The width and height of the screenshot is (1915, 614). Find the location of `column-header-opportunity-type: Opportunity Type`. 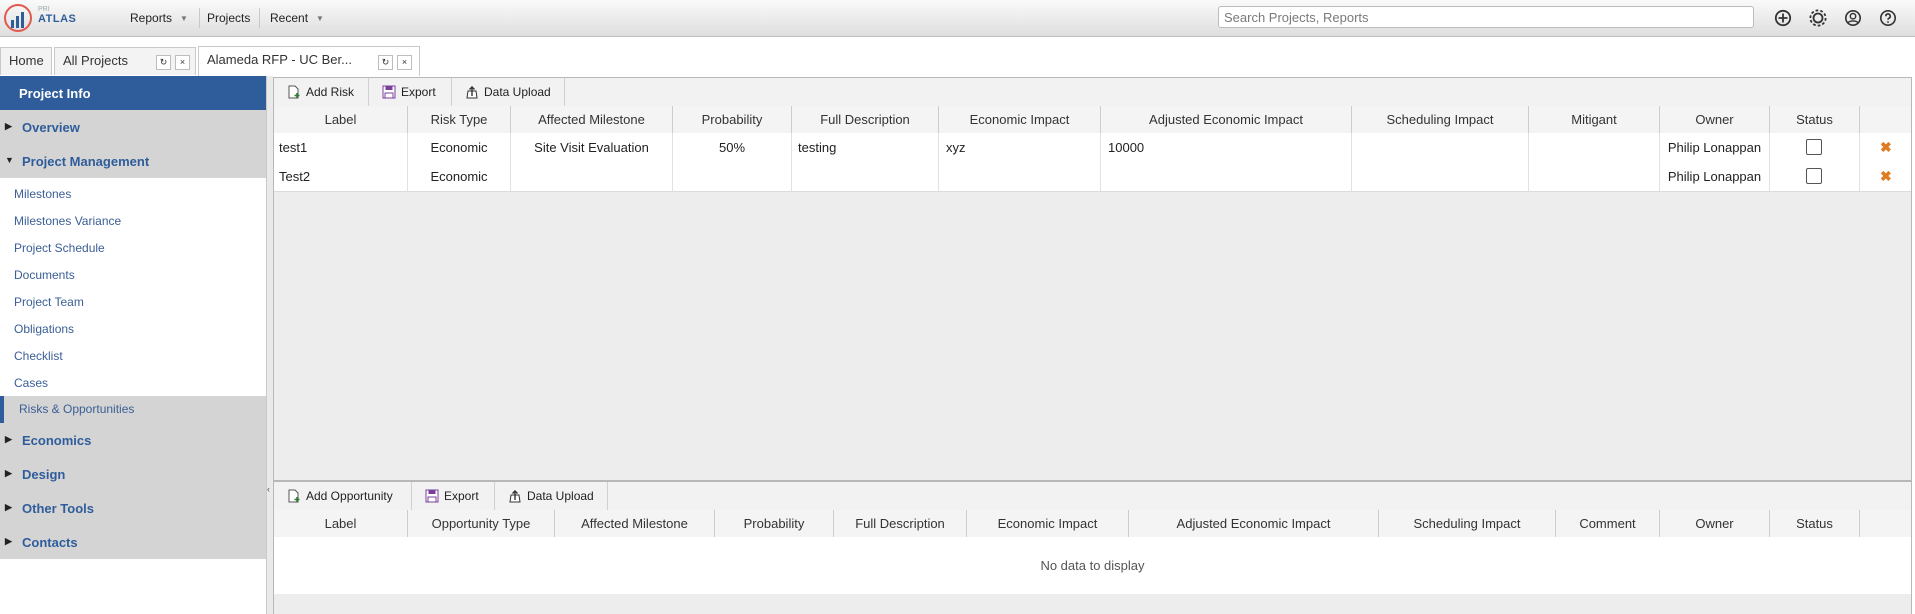

column-header-opportunity-type: Opportunity Type is located at coordinates (481, 523).